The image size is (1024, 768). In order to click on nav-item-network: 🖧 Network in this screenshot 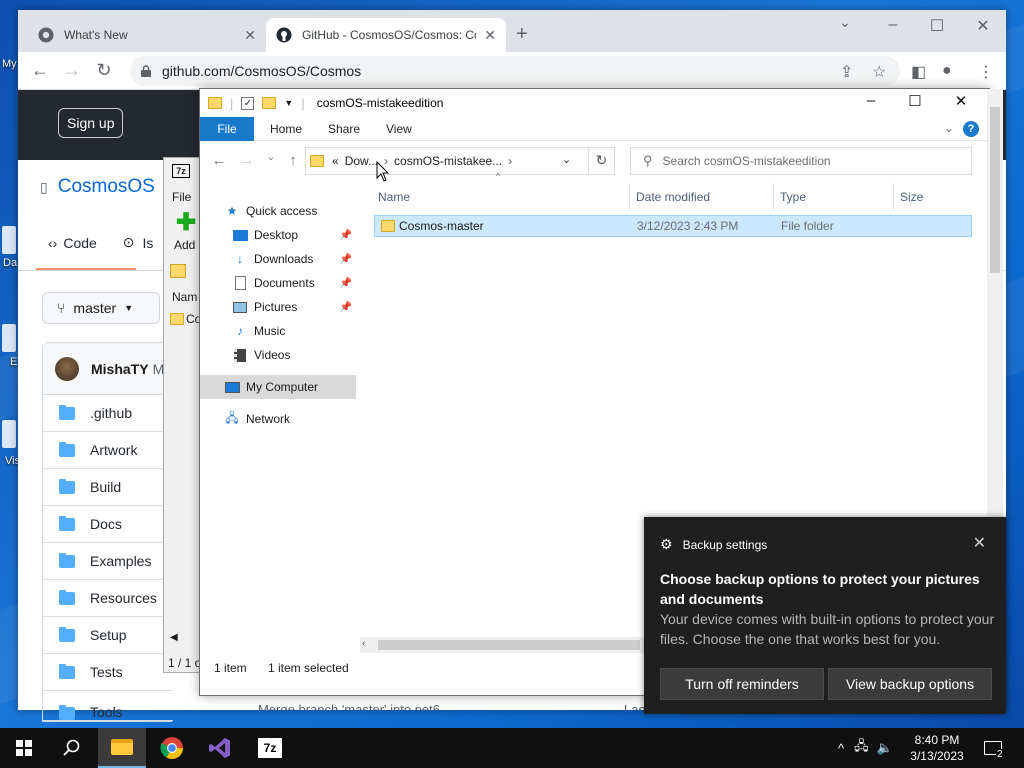, I will do `click(278, 419)`.